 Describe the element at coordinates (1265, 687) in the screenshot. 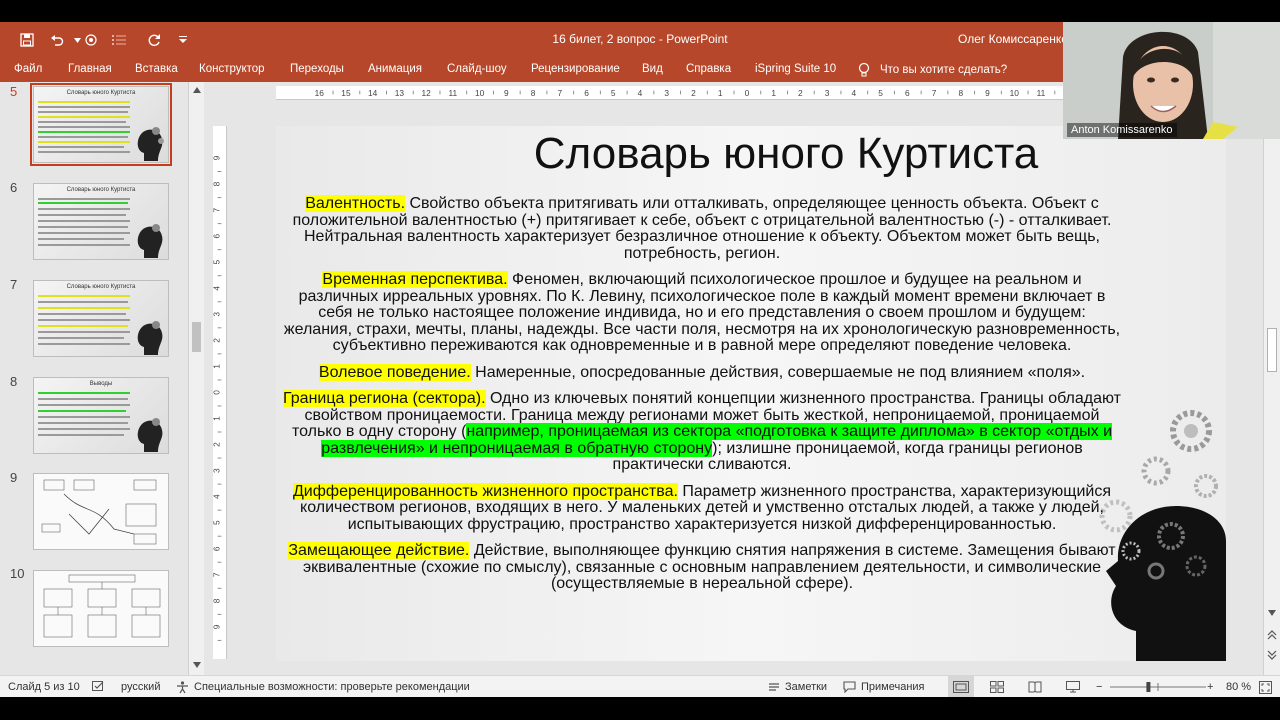

I see `fit-to-window-icon` at that location.